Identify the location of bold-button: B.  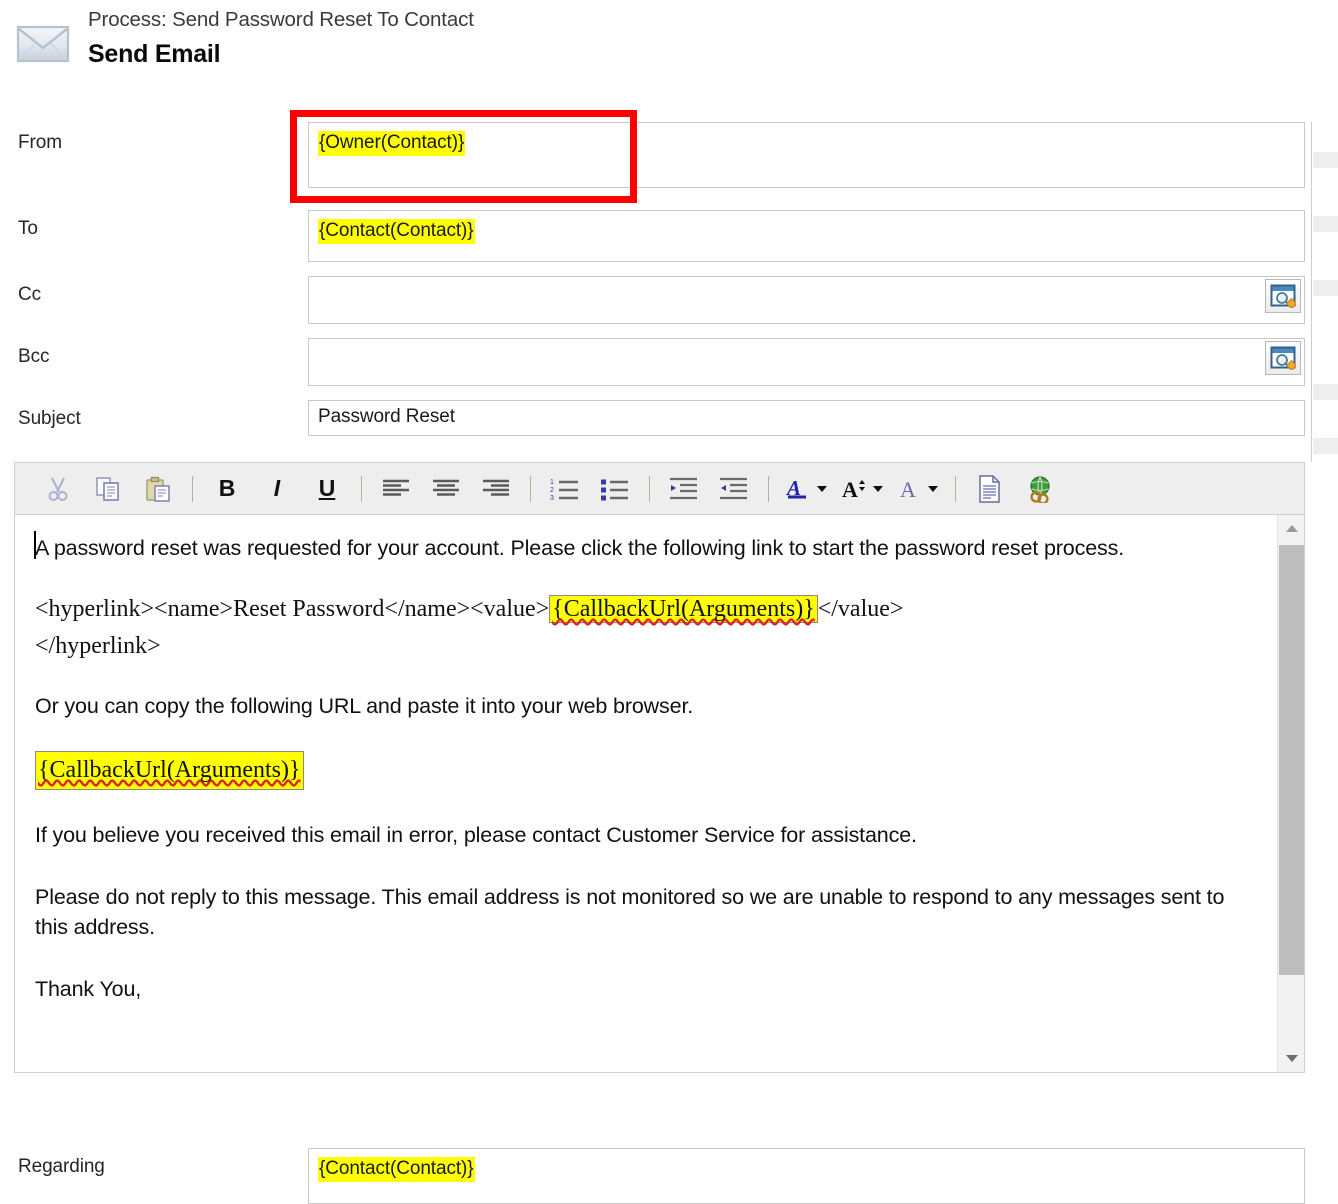
(227, 489).